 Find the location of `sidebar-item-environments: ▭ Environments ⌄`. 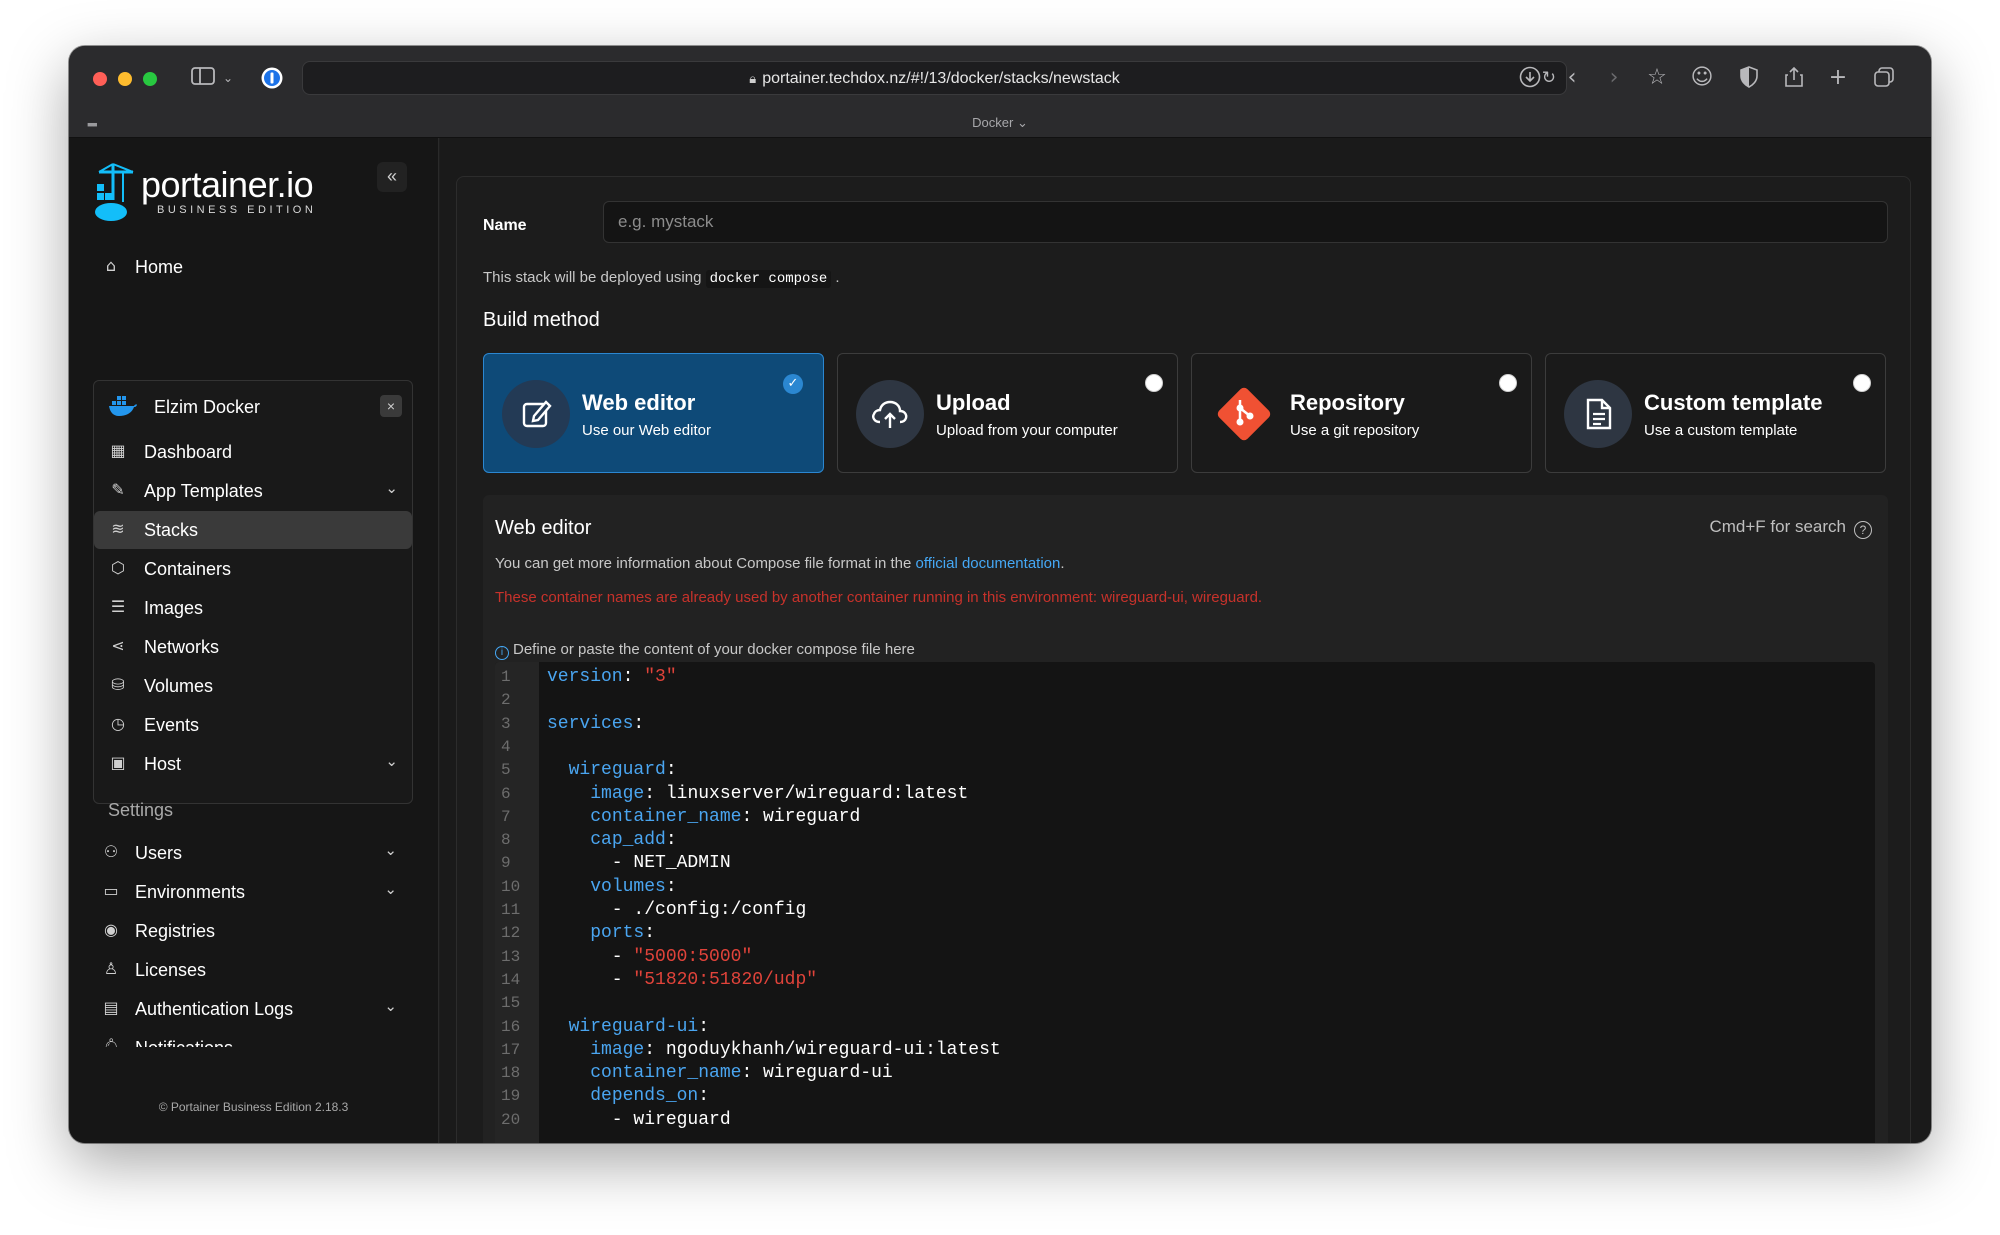

sidebar-item-environments: ▭ Environments ⌄ is located at coordinates (252, 892).